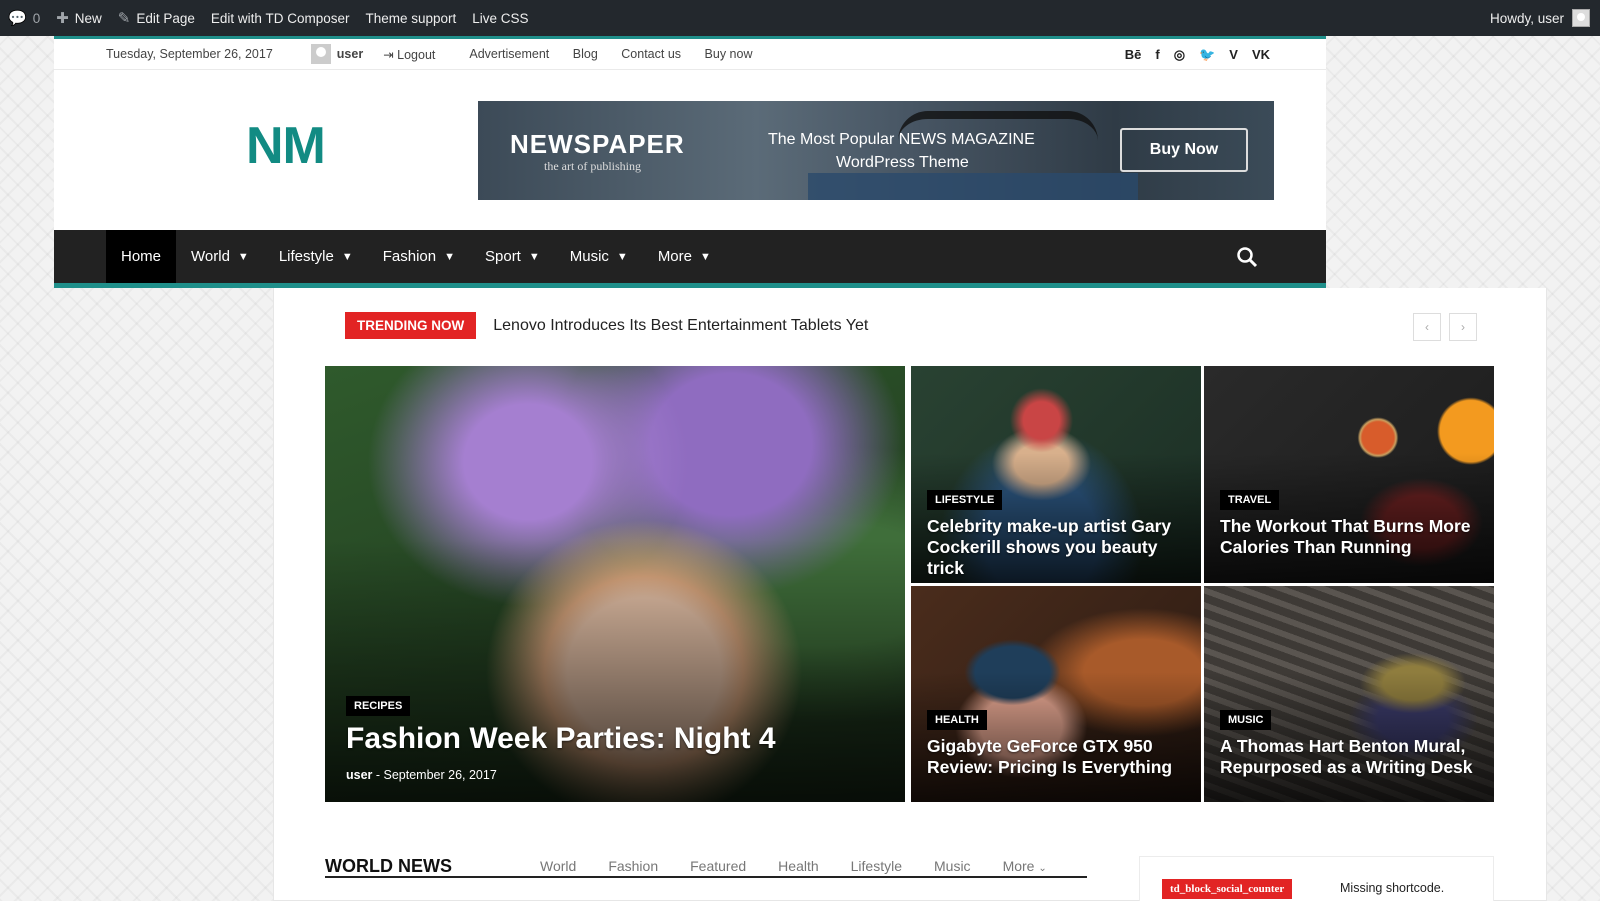 This screenshot has width=1600, height=901. I want to click on vimeo-icon: V, so click(1233, 54).